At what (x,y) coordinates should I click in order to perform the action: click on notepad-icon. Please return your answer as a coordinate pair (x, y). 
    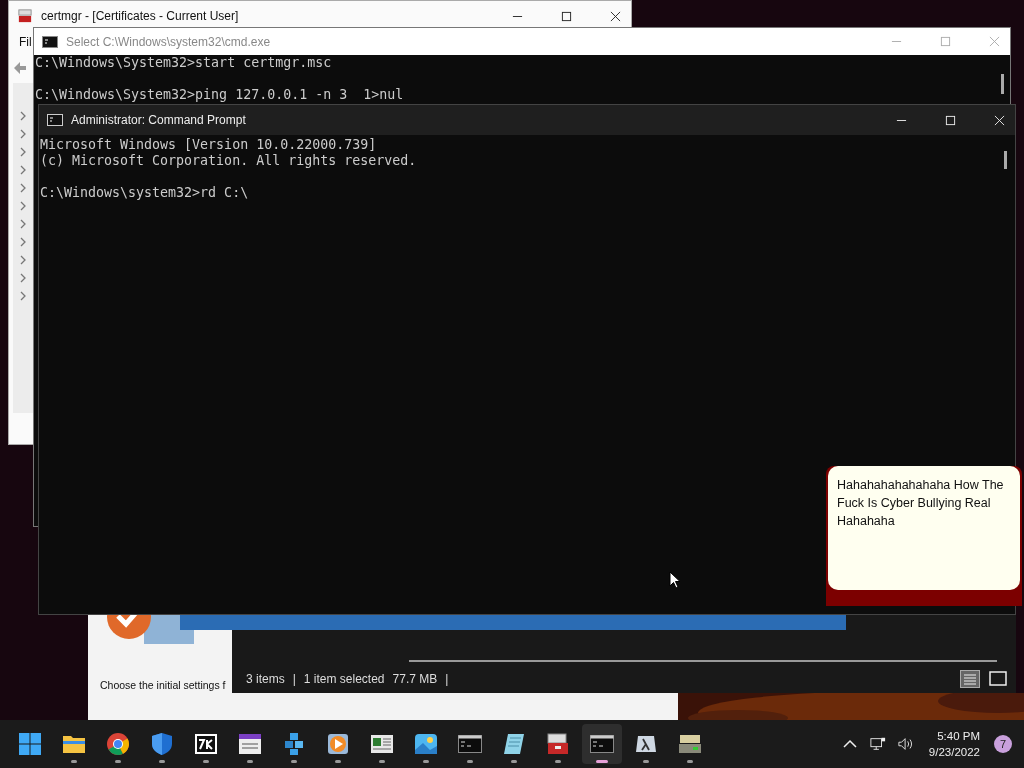
    Looking at the image, I should click on (514, 744).